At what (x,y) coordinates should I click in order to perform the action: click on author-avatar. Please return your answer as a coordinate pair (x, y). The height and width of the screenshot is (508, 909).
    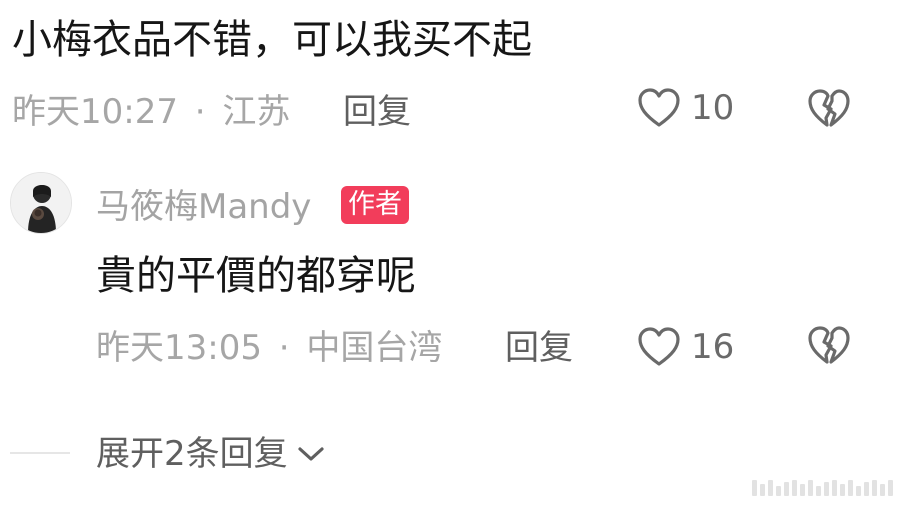
    Looking at the image, I should click on (41, 203).